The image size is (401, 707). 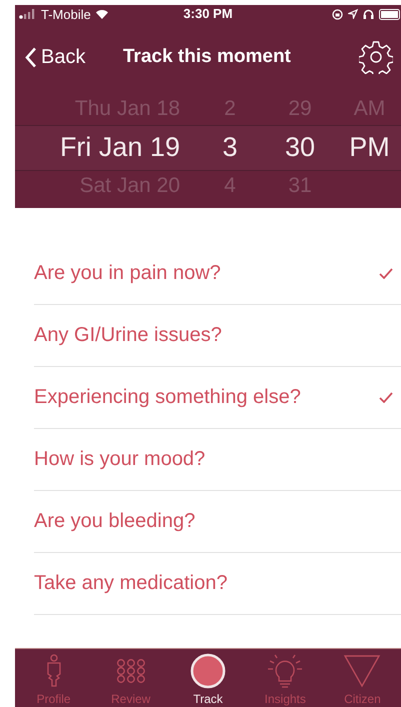 What do you see at coordinates (127, 273) in the screenshot?
I see `question-label: Are you in pain now?` at bounding box center [127, 273].